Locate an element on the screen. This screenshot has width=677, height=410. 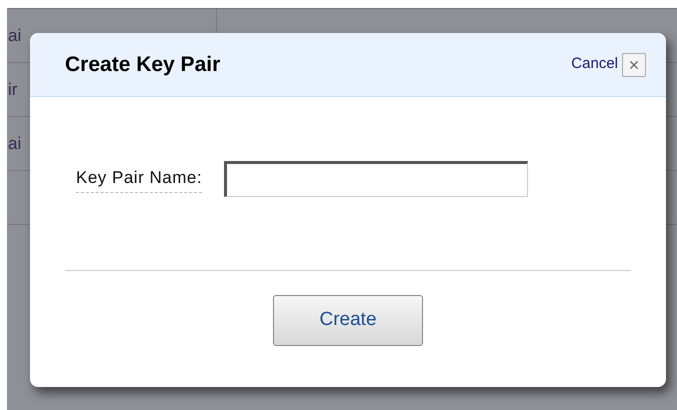
table-cell-text: ir is located at coordinates (13, 89).